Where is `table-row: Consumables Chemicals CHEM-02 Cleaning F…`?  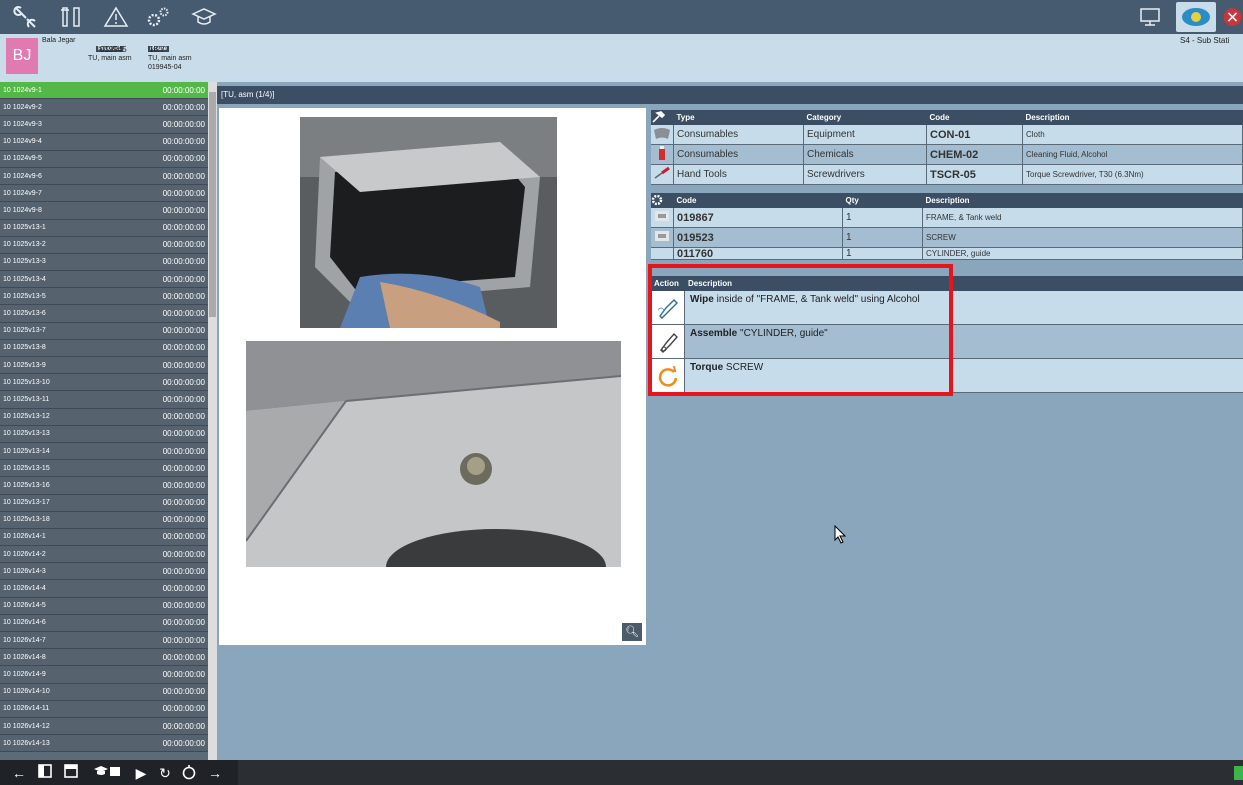
table-row: Consumables Chemicals CHEM-02 Cleaning F… is located at coordinates (947, 154).